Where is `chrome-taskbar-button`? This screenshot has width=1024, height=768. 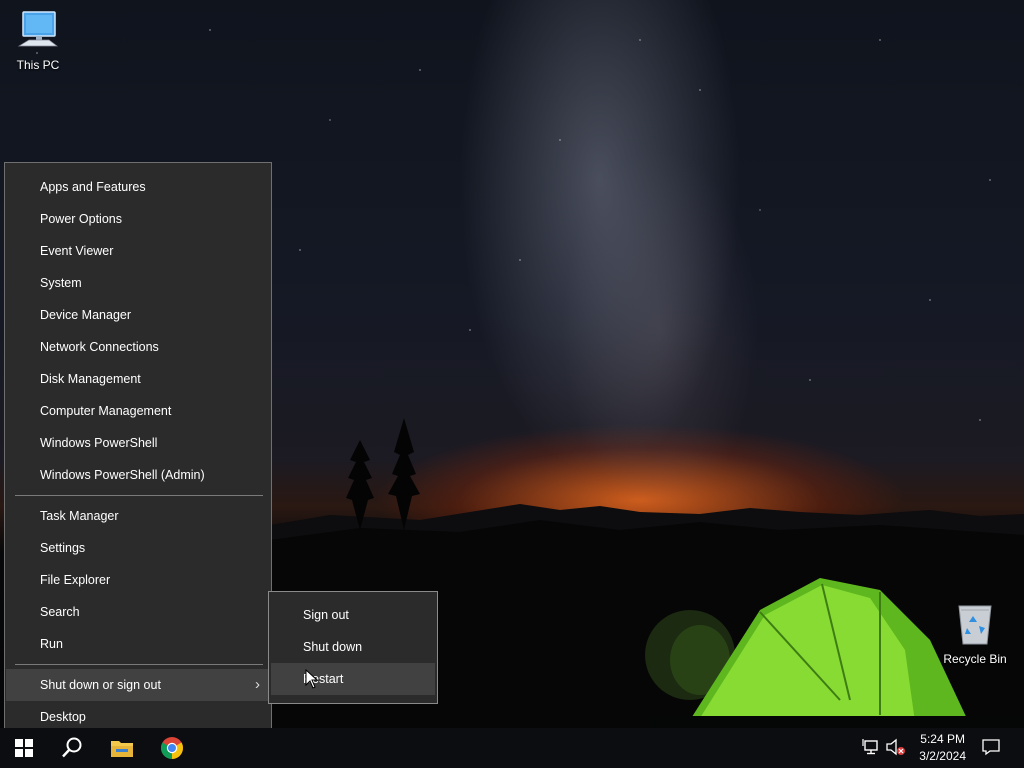 chrome-taskbar-button is located at coordinates (172, 748).